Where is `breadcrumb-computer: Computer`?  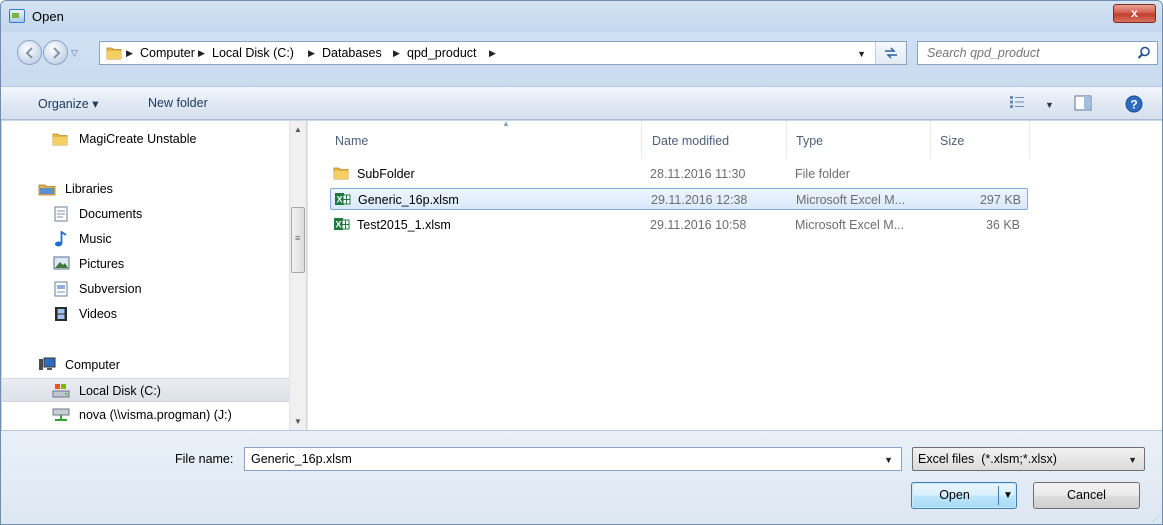
breadcrumb-computer: Computer is located at coordinates (167, 53).